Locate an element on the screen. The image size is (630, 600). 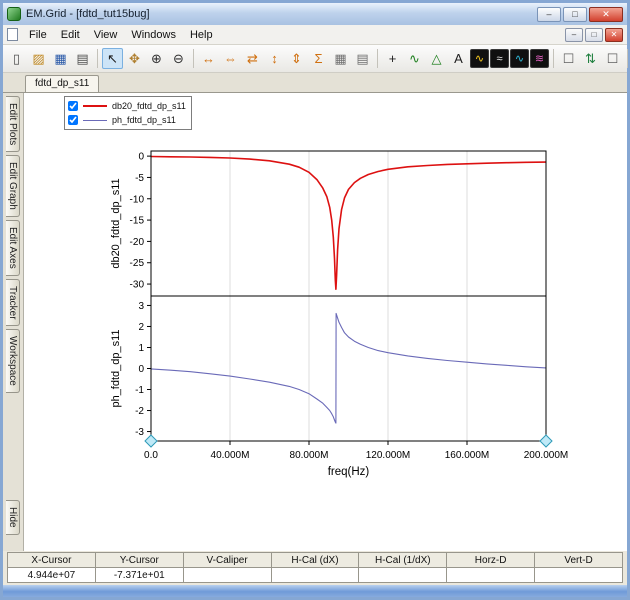
open-folder-icon: ▨ is located at coordinates (38, 58).